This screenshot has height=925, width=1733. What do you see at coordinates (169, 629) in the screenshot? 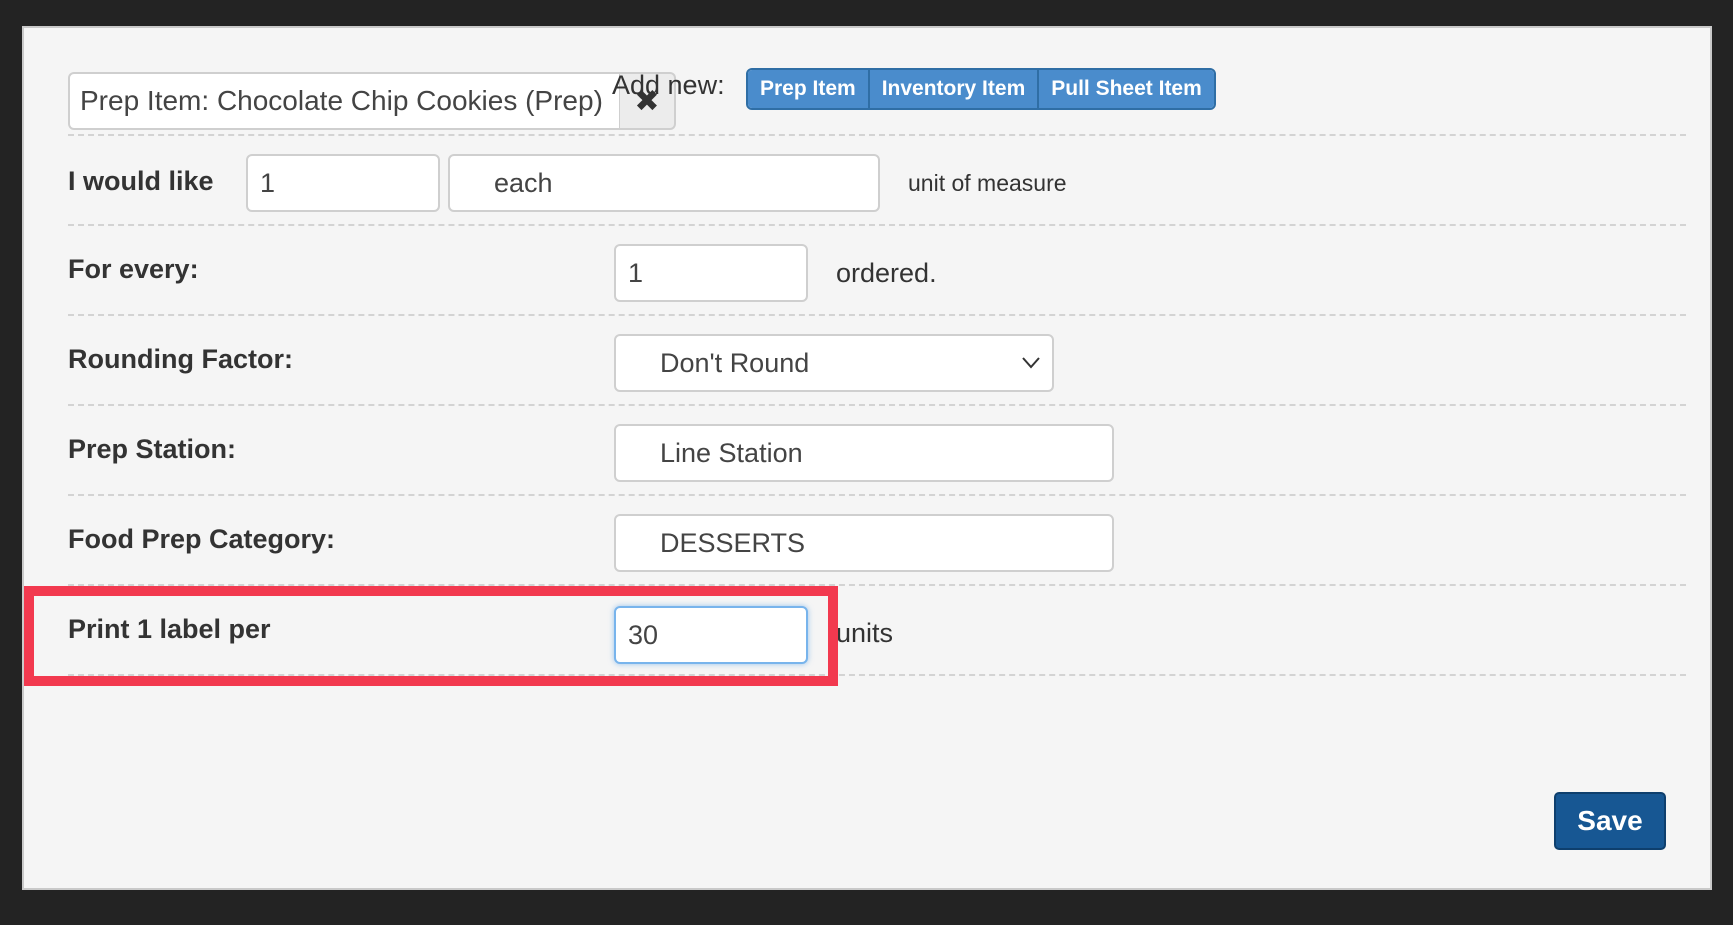
I see `print-label-per-label: Print 1 label per` at bounding box center [169, 629].